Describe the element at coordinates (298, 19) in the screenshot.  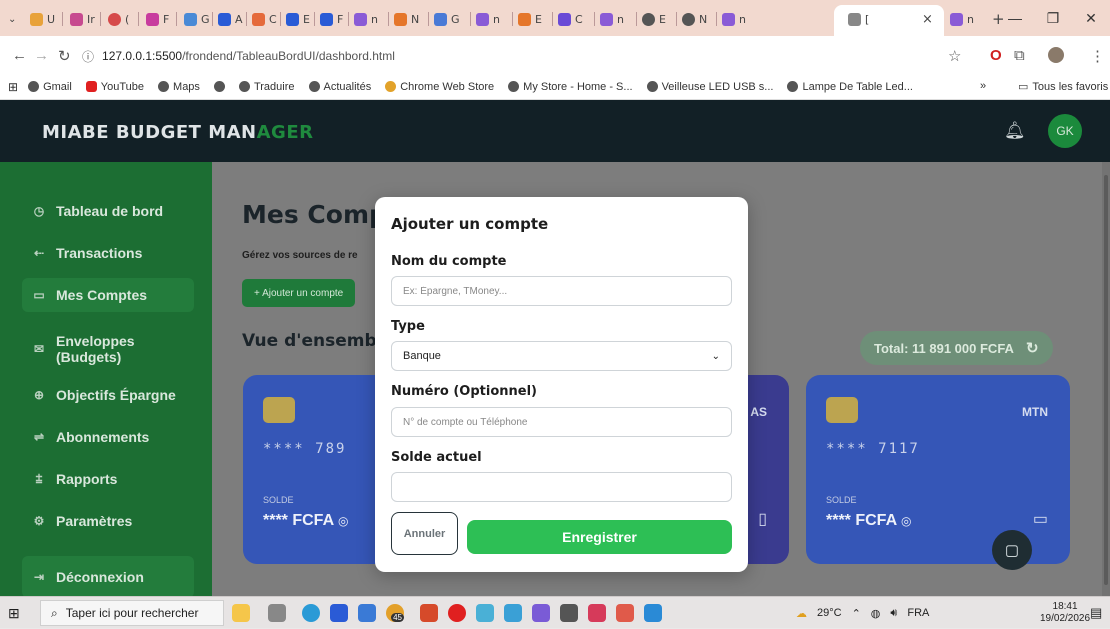
I see `tab-8: E` at that location.